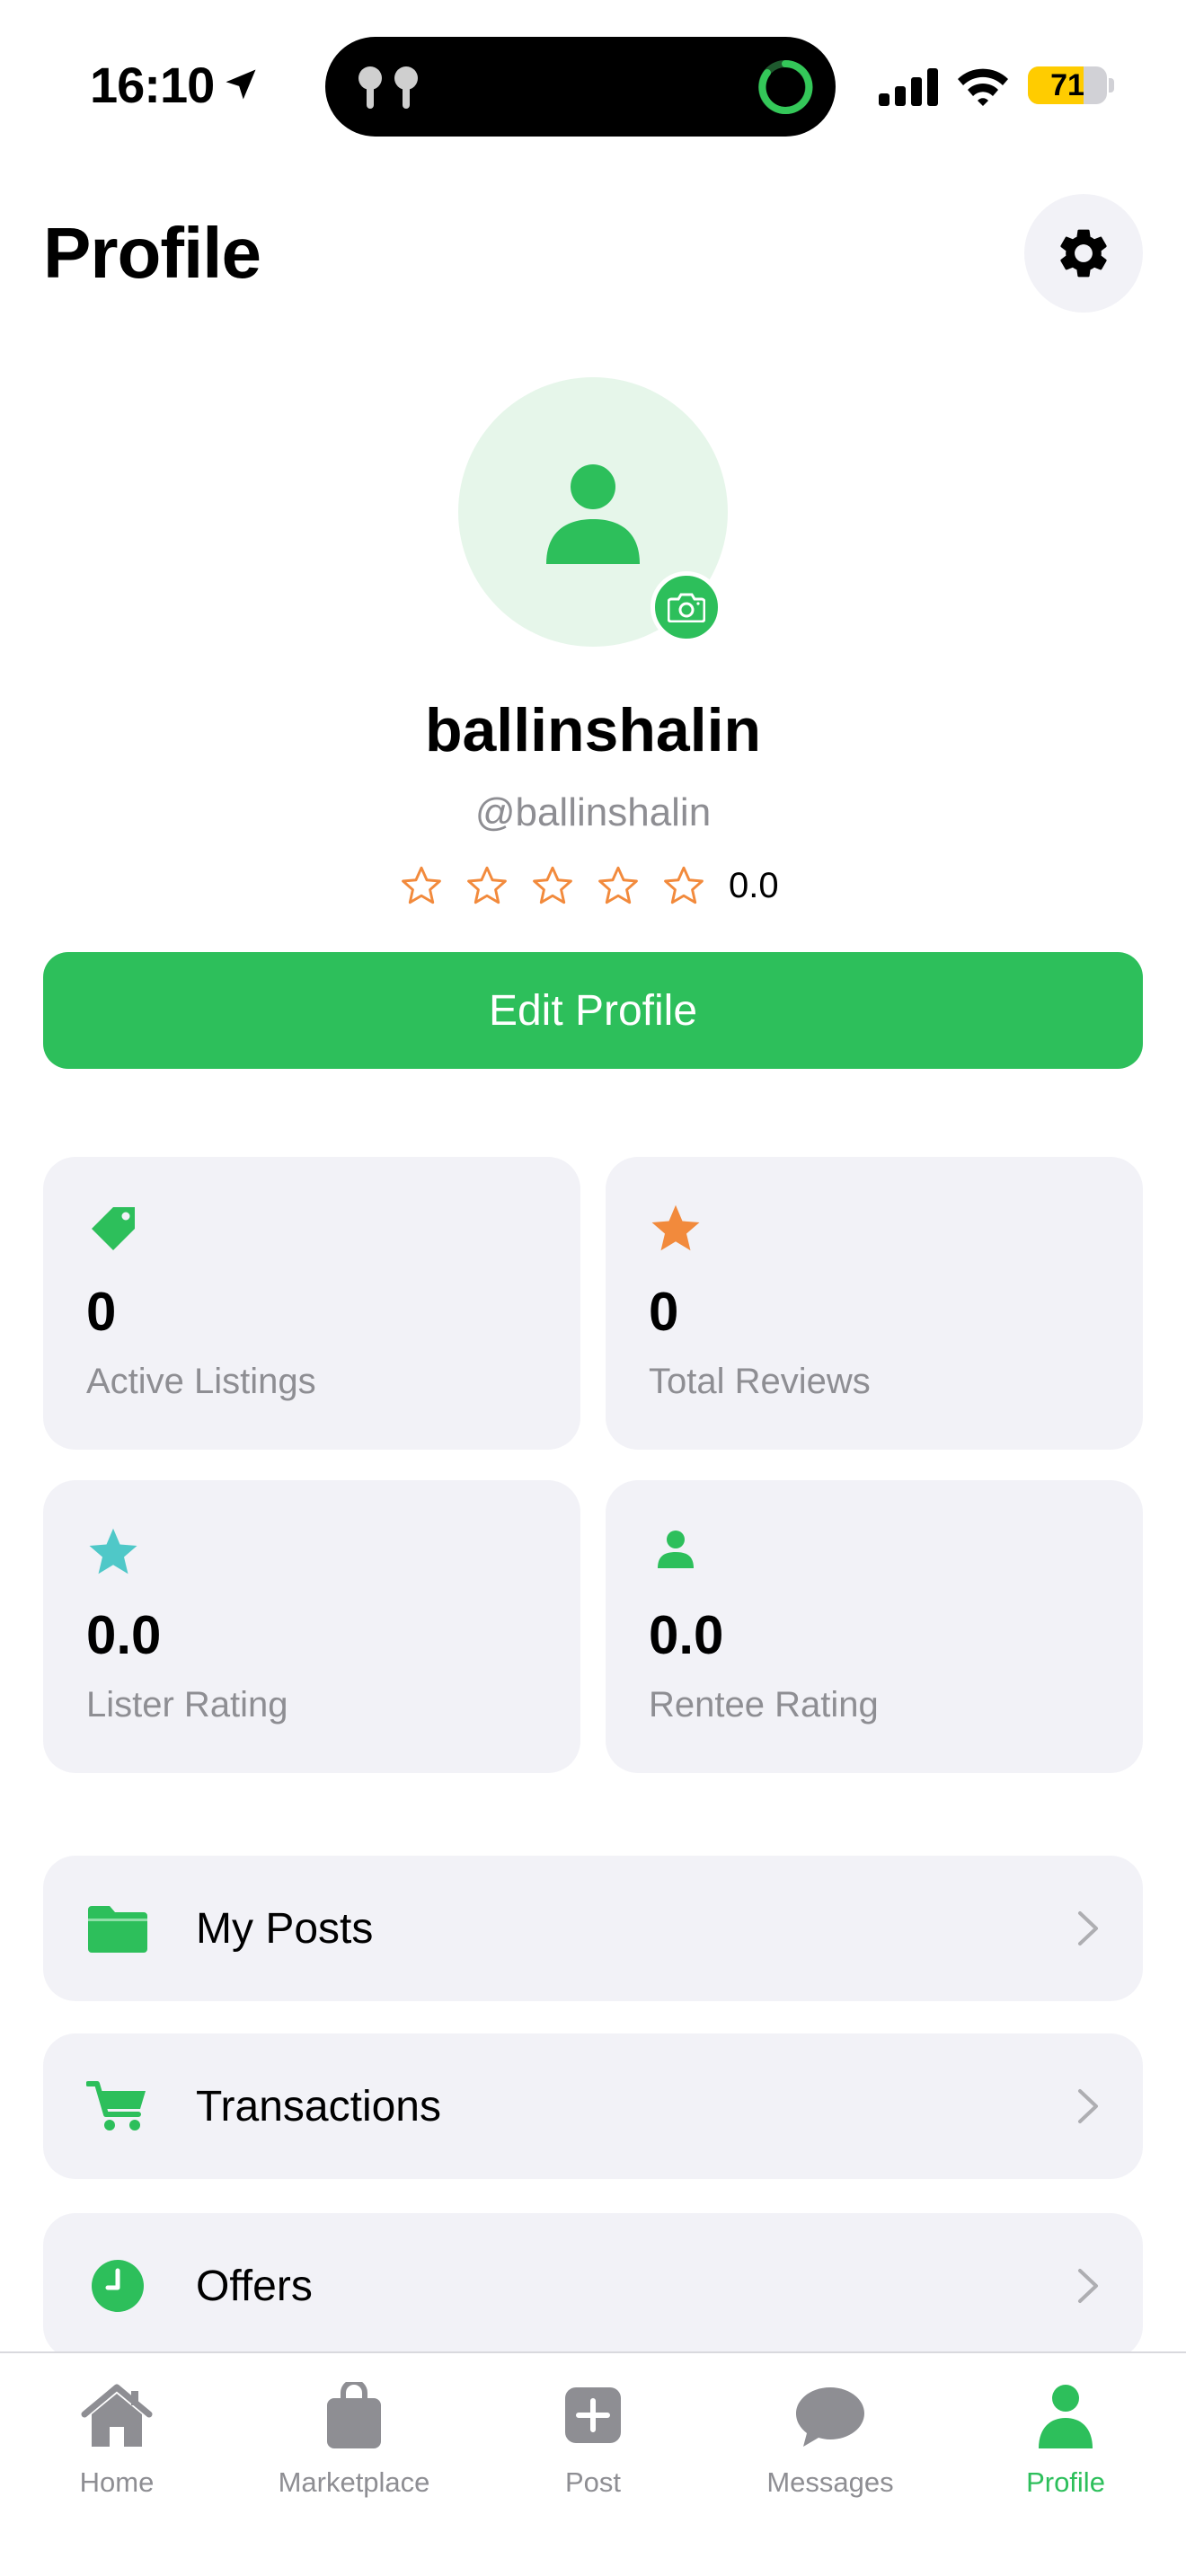 The width and height of the screenshot is (1186, 2576). I want to click on status-bar: 16:10 71, so click(593, 76).